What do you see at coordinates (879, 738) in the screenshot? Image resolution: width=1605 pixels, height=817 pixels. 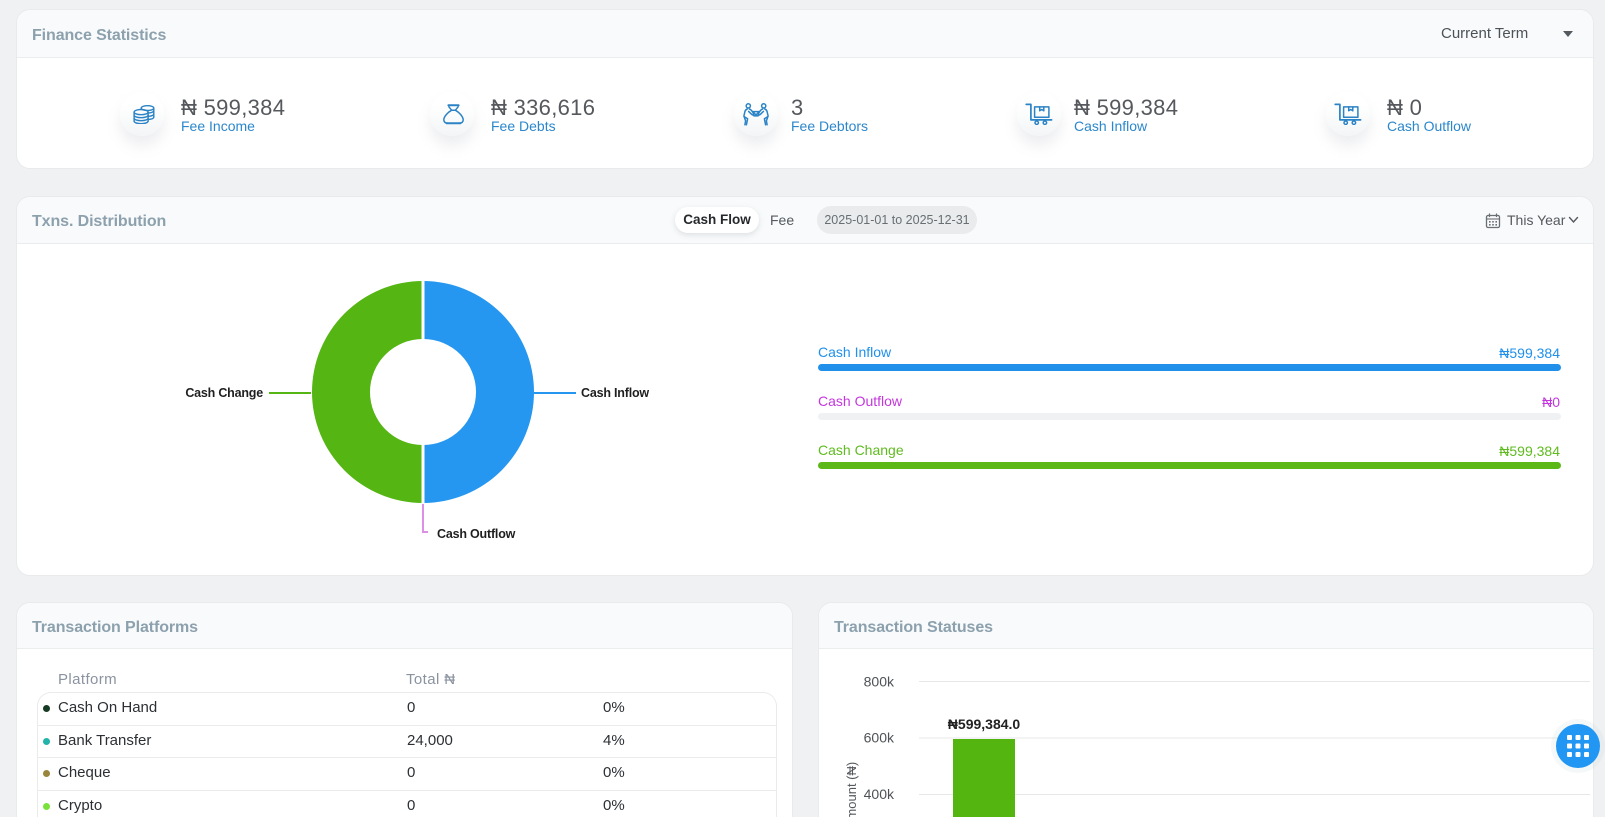 I see `svg-text: 600k` at bounding box center [879, 738].